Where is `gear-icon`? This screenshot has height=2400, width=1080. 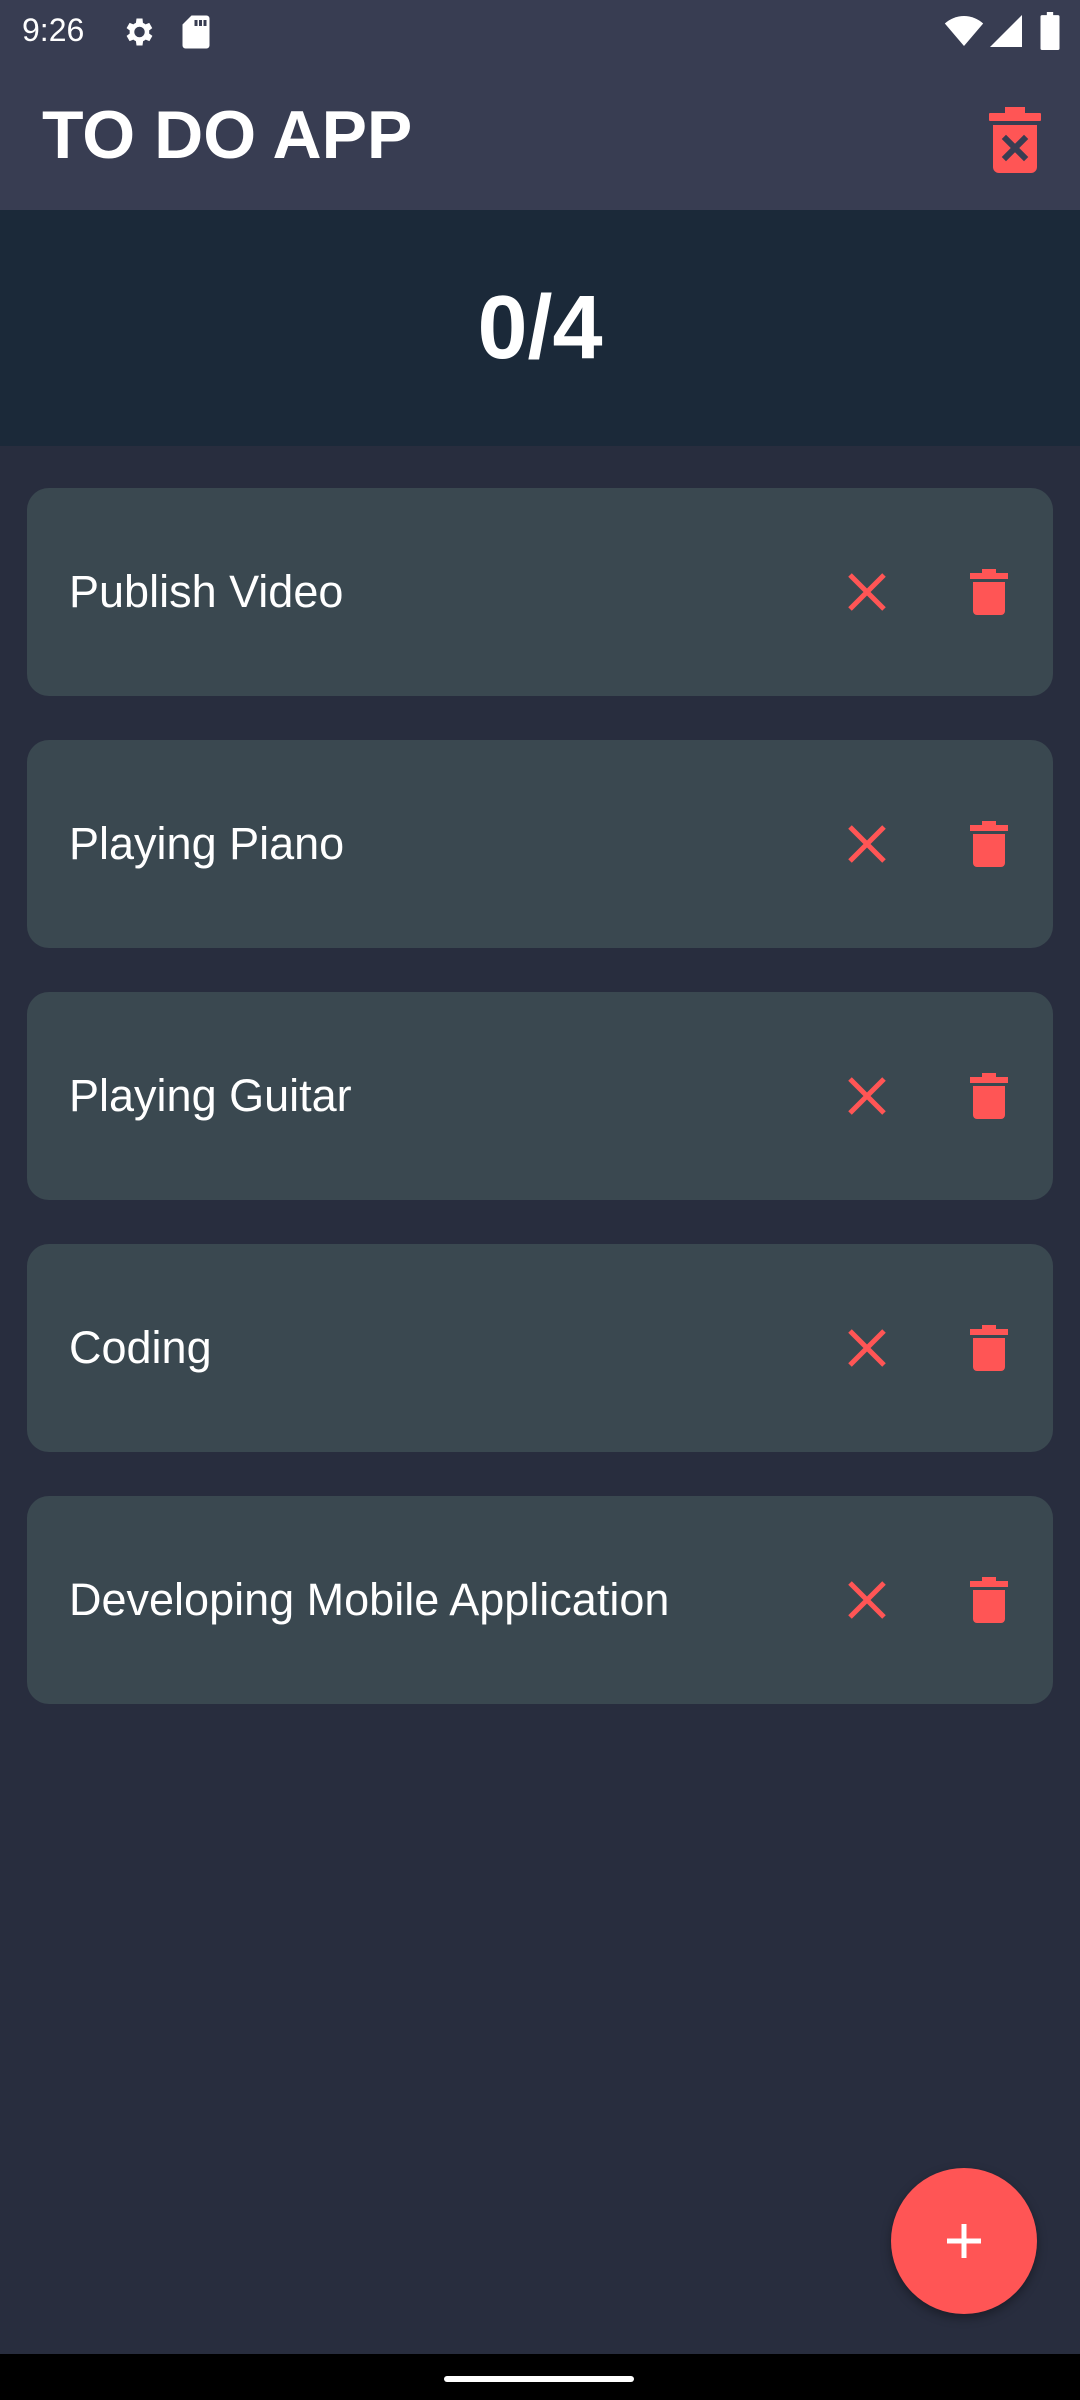 gear-icon is located at coordinates (139, 32).